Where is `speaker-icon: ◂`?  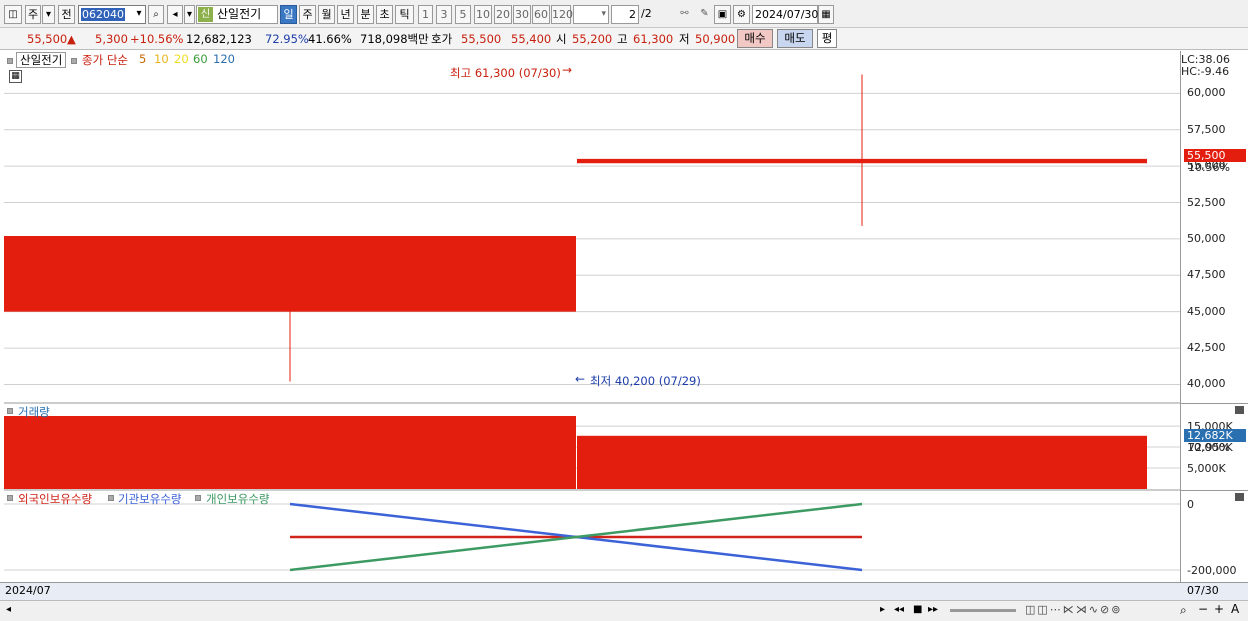 speaker-icon: ◂ is located at coordinates (175, 14).